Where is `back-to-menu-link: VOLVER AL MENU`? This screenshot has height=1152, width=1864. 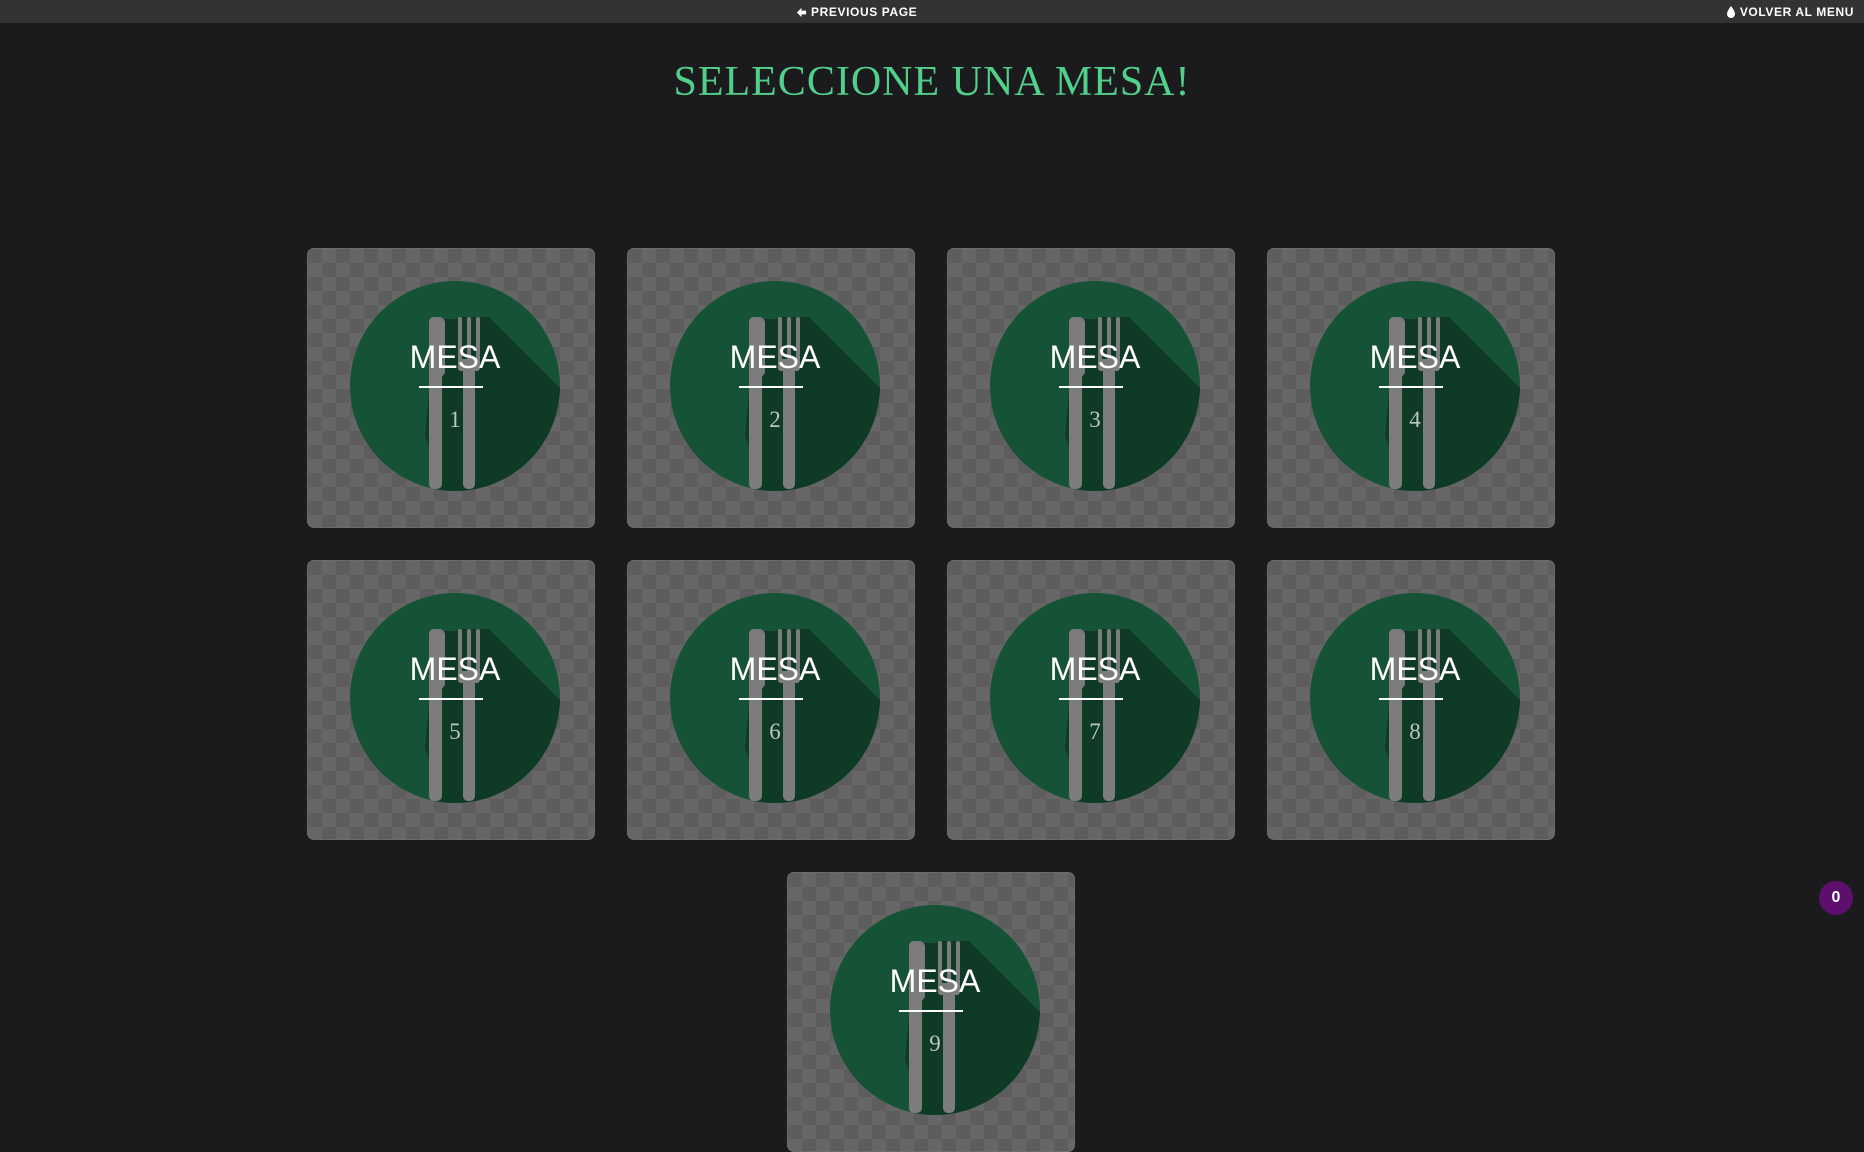 back-to-menu-link: VOLVER AL MENU is located at coordinates (1790, 12).